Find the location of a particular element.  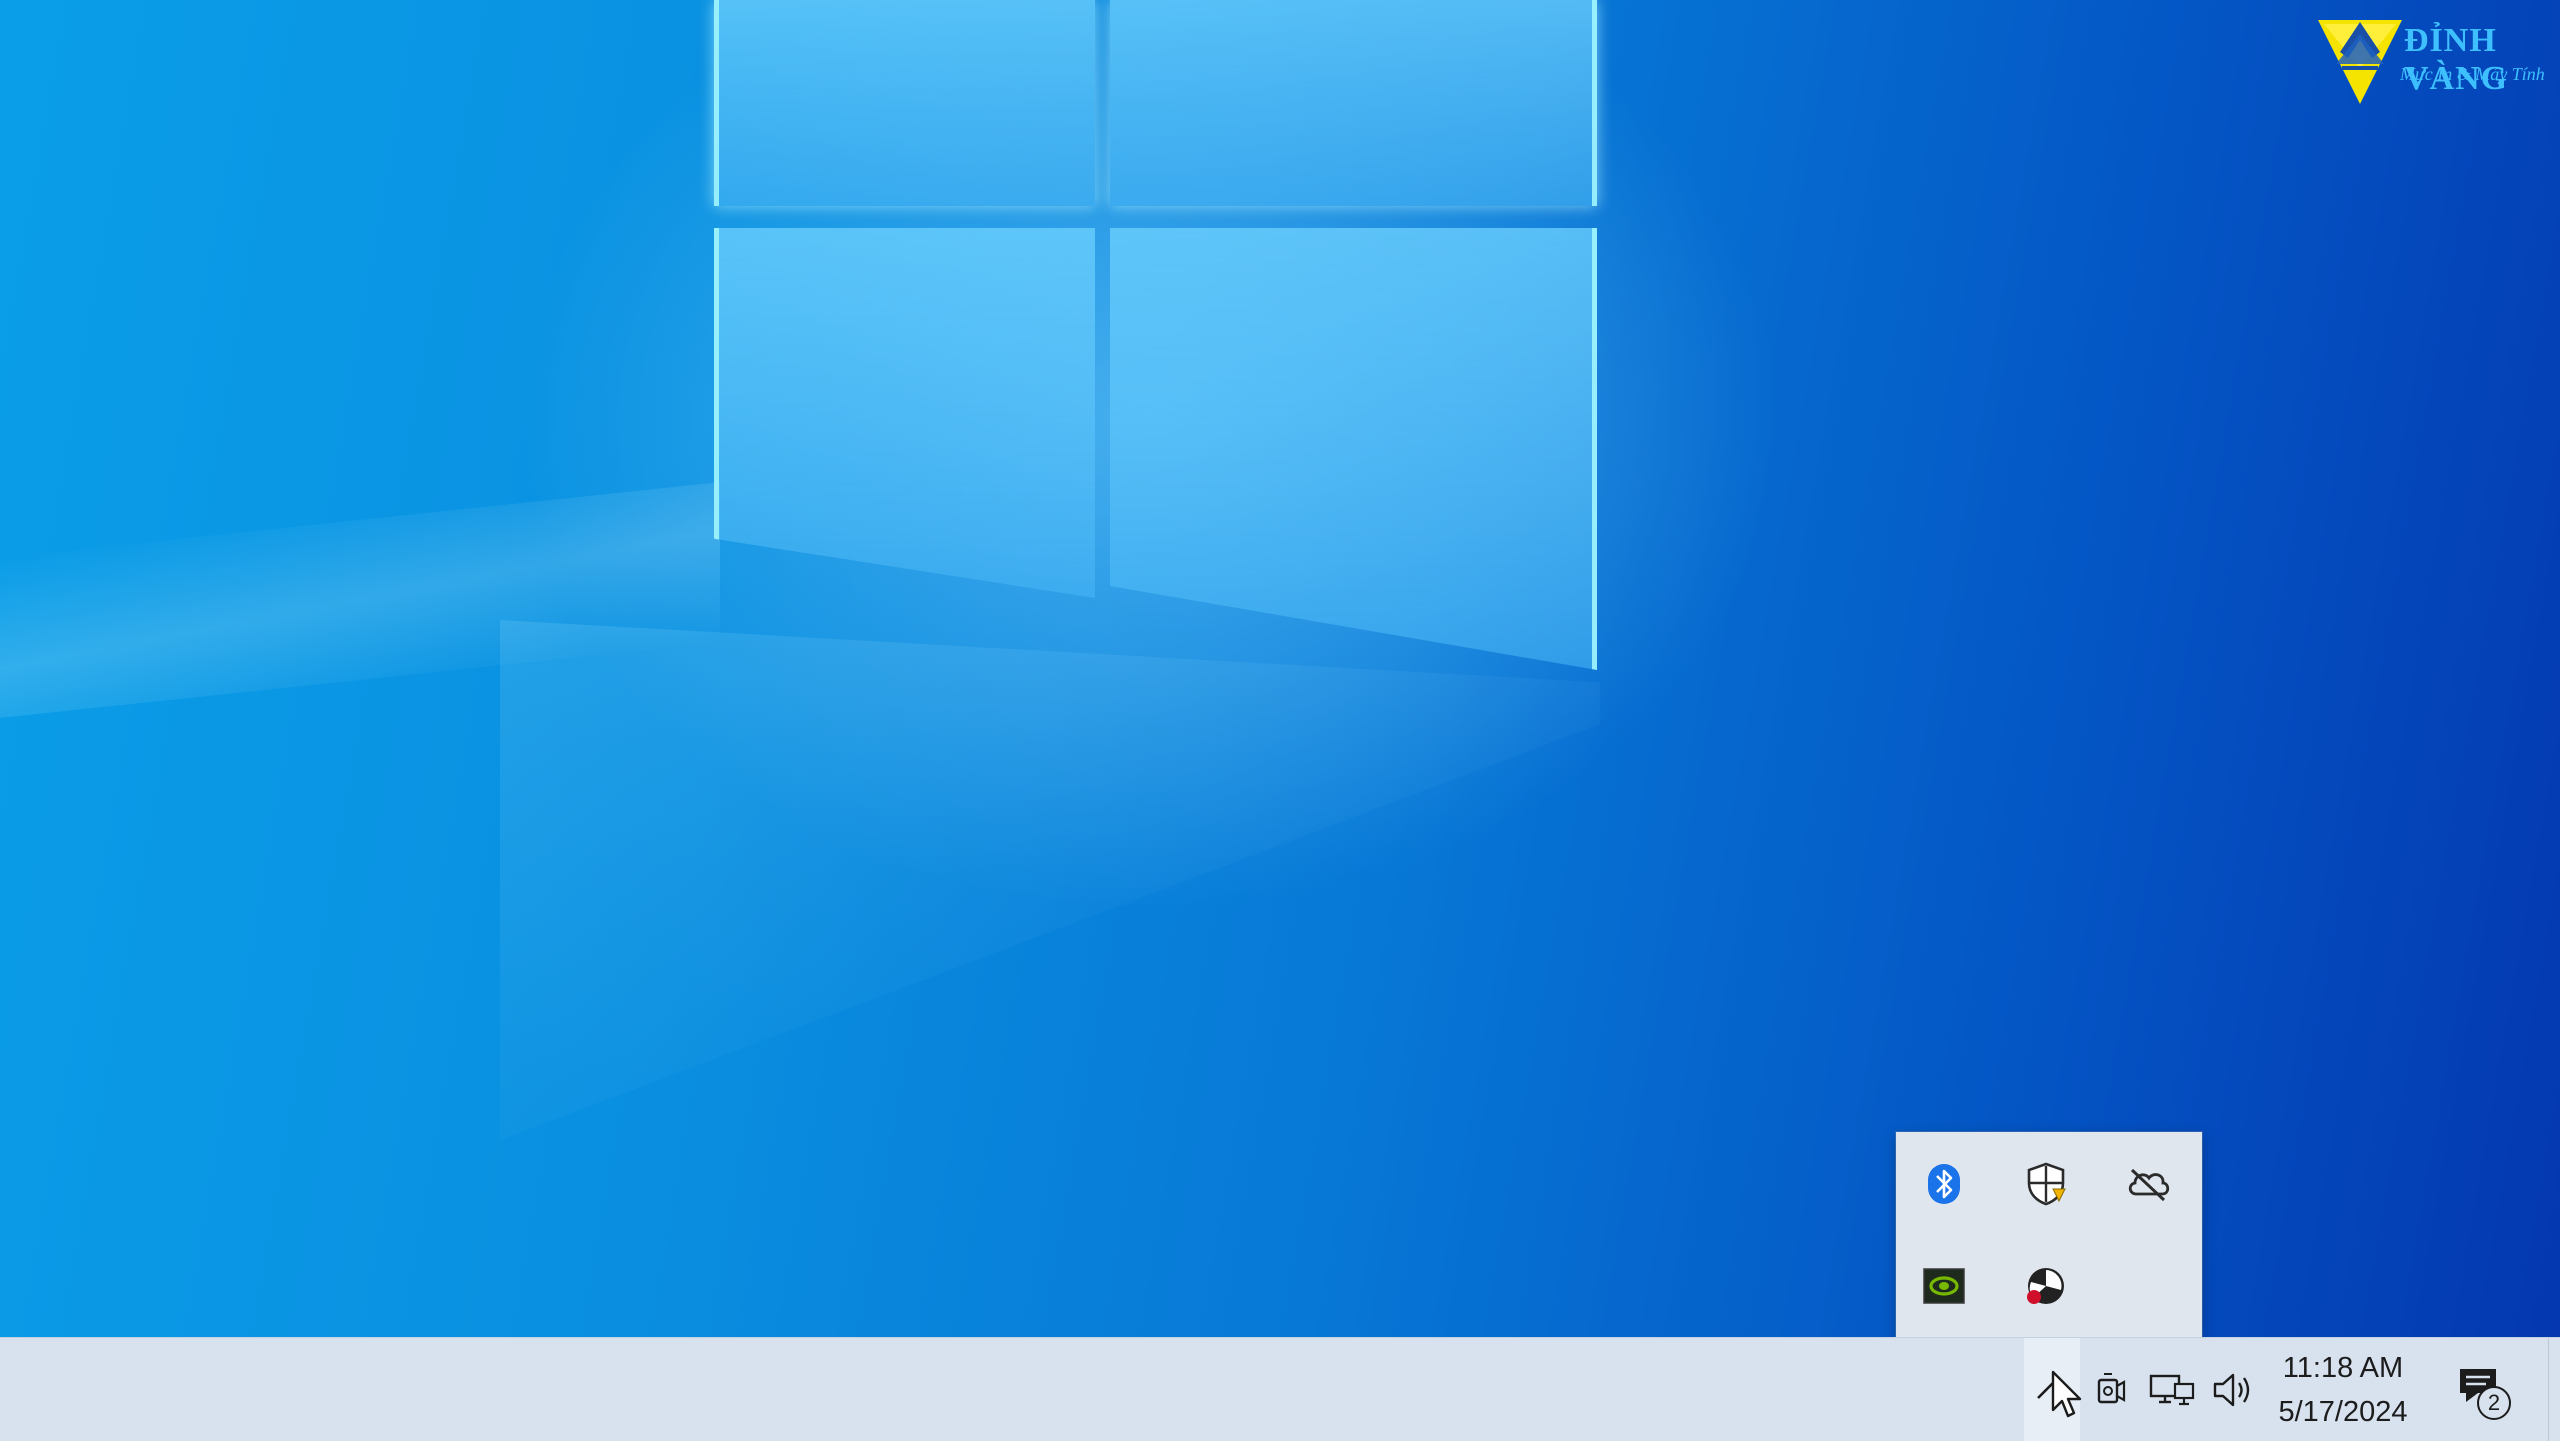

brand-tagline: Mực In & Máy Tính is located at coordinates (2472, 74).